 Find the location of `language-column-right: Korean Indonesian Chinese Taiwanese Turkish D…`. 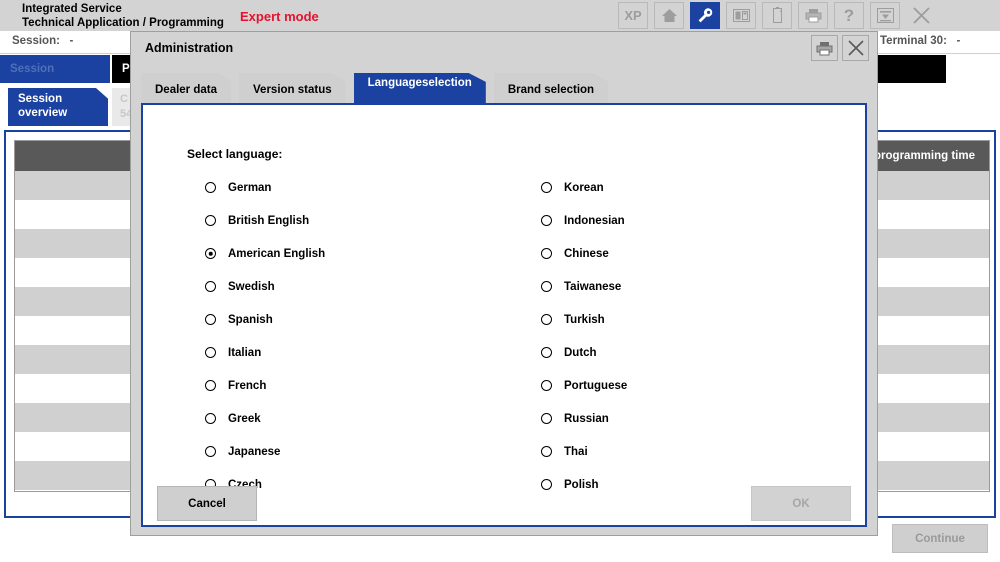

language-column-right: Korean Indonesian Chinese Taiwanese Turkish D… is located at coordinates (584, 336).